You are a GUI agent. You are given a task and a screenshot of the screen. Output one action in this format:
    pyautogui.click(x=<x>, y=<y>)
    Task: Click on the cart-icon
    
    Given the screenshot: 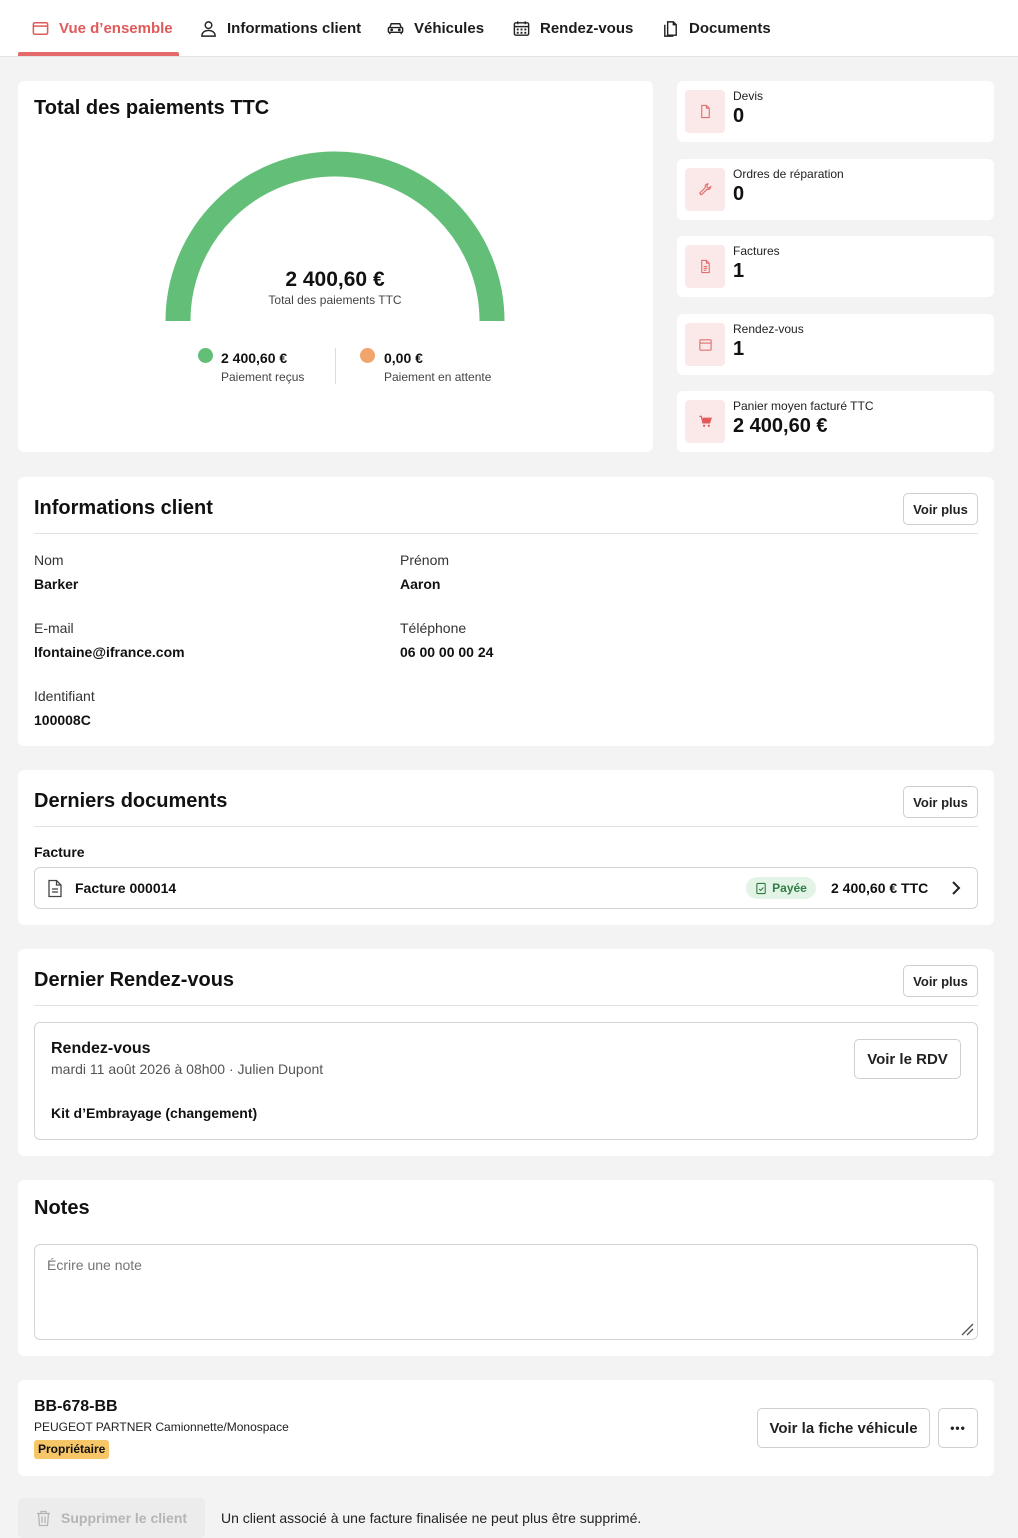 What is the action you would take?
    pyautogui.click(x=705, y=421)
    